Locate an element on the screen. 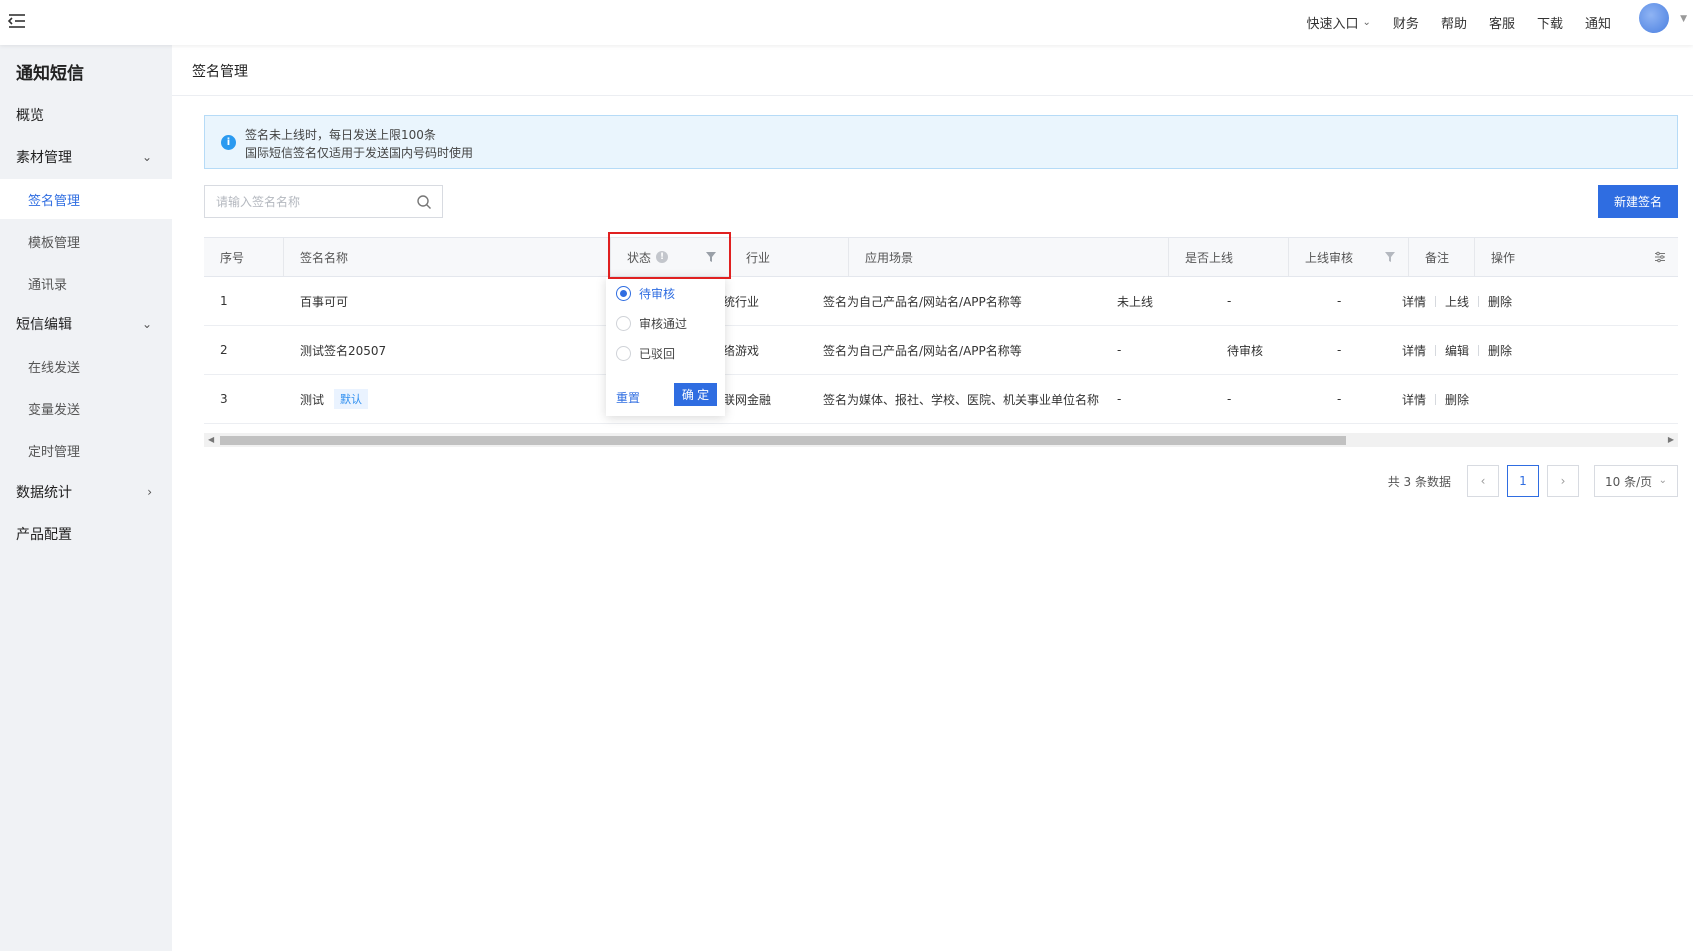  column-header-actions: 操作 is located at coordinates (1576, 257).